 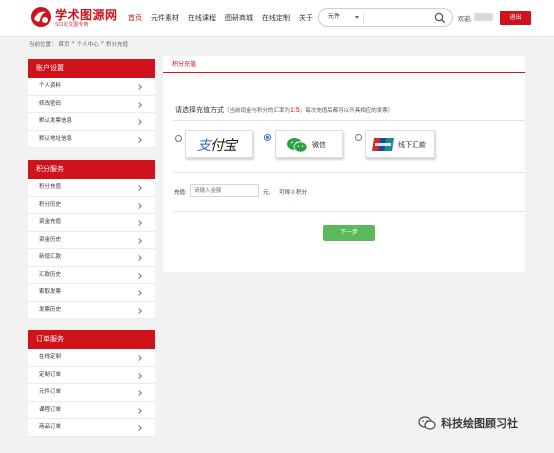 I want to click on sidebar-item-remittance-history: 汇款历史, so click(x=91, y=275).